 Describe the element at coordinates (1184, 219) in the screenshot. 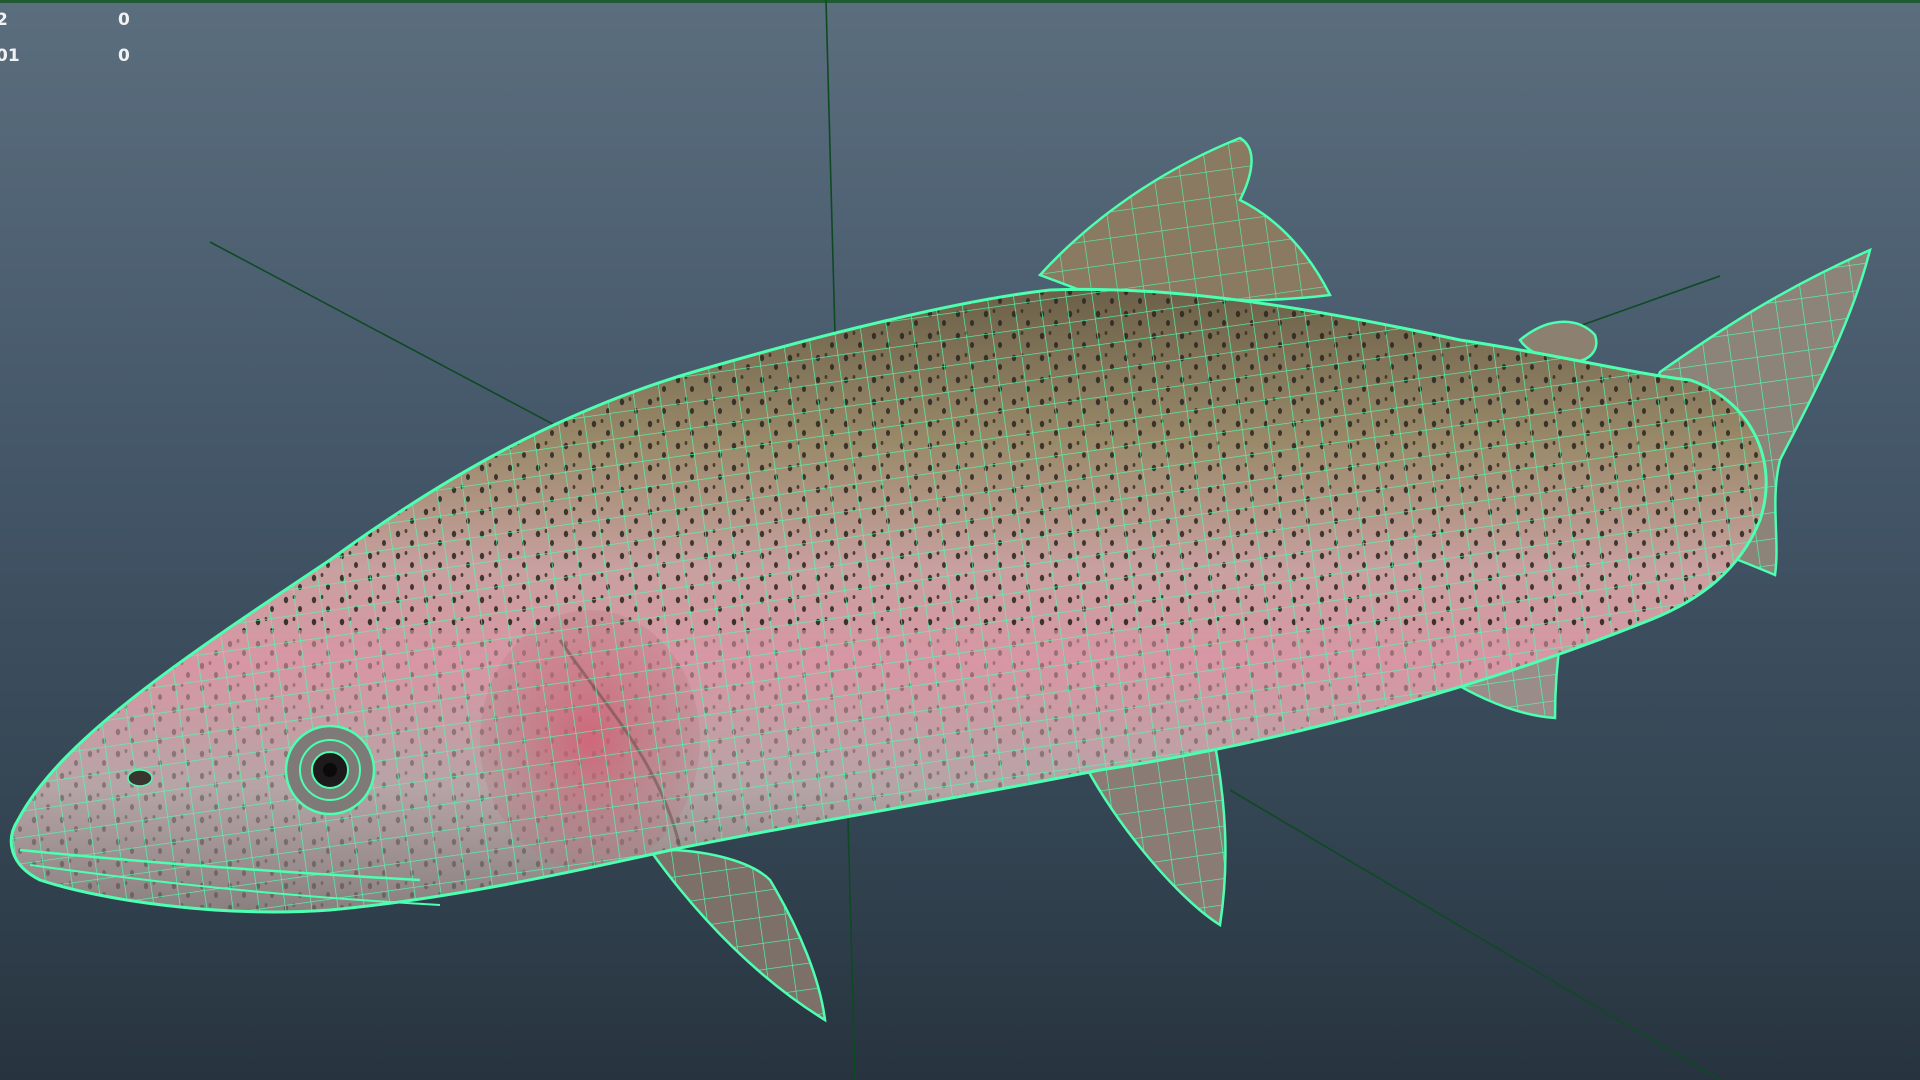

I see `dorsal-fin` at that location.